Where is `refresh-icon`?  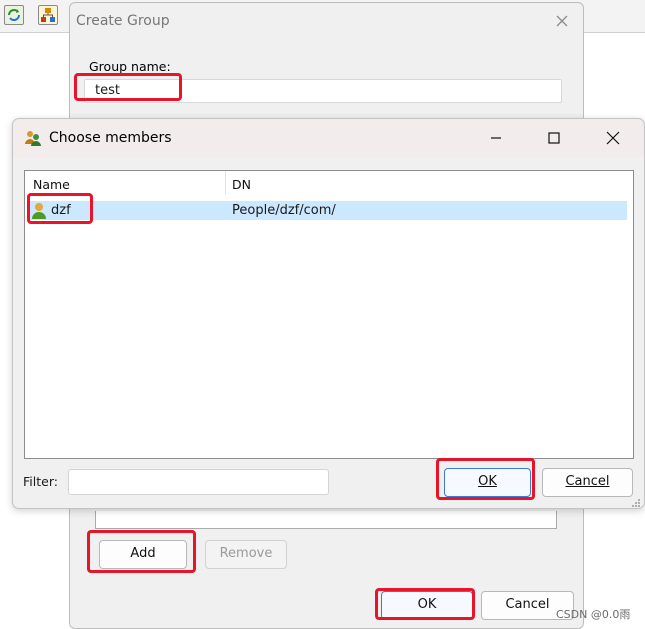
refresh-icon is located at coordinates (14, 15).